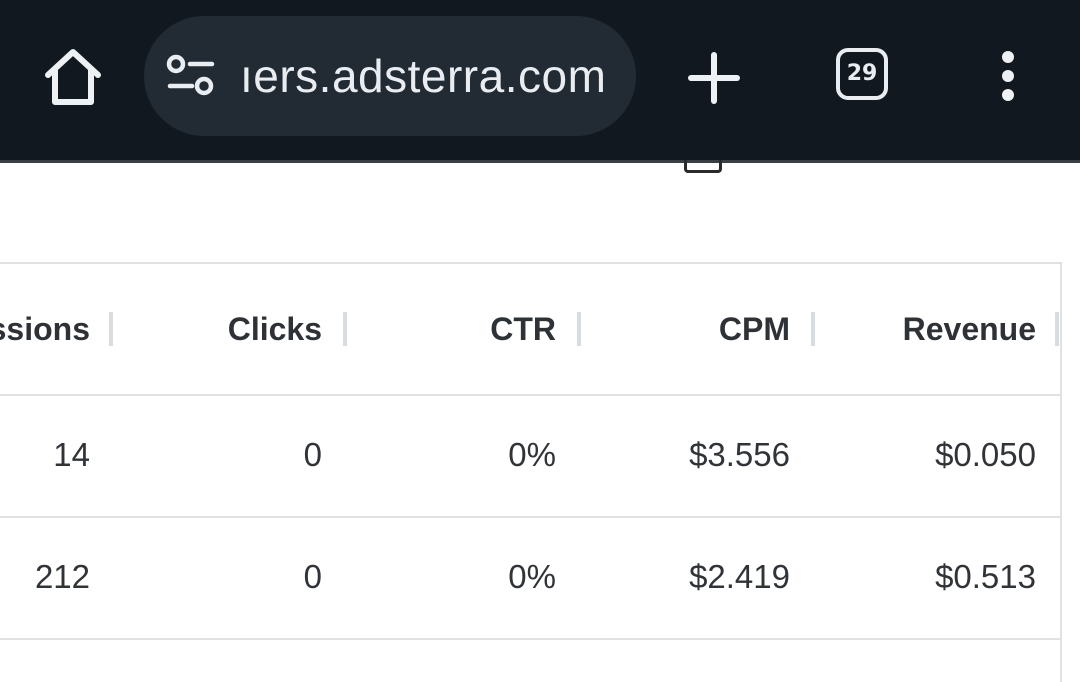  I want to click on address-bar: ıers.adsterra.com, so click(390, 76).